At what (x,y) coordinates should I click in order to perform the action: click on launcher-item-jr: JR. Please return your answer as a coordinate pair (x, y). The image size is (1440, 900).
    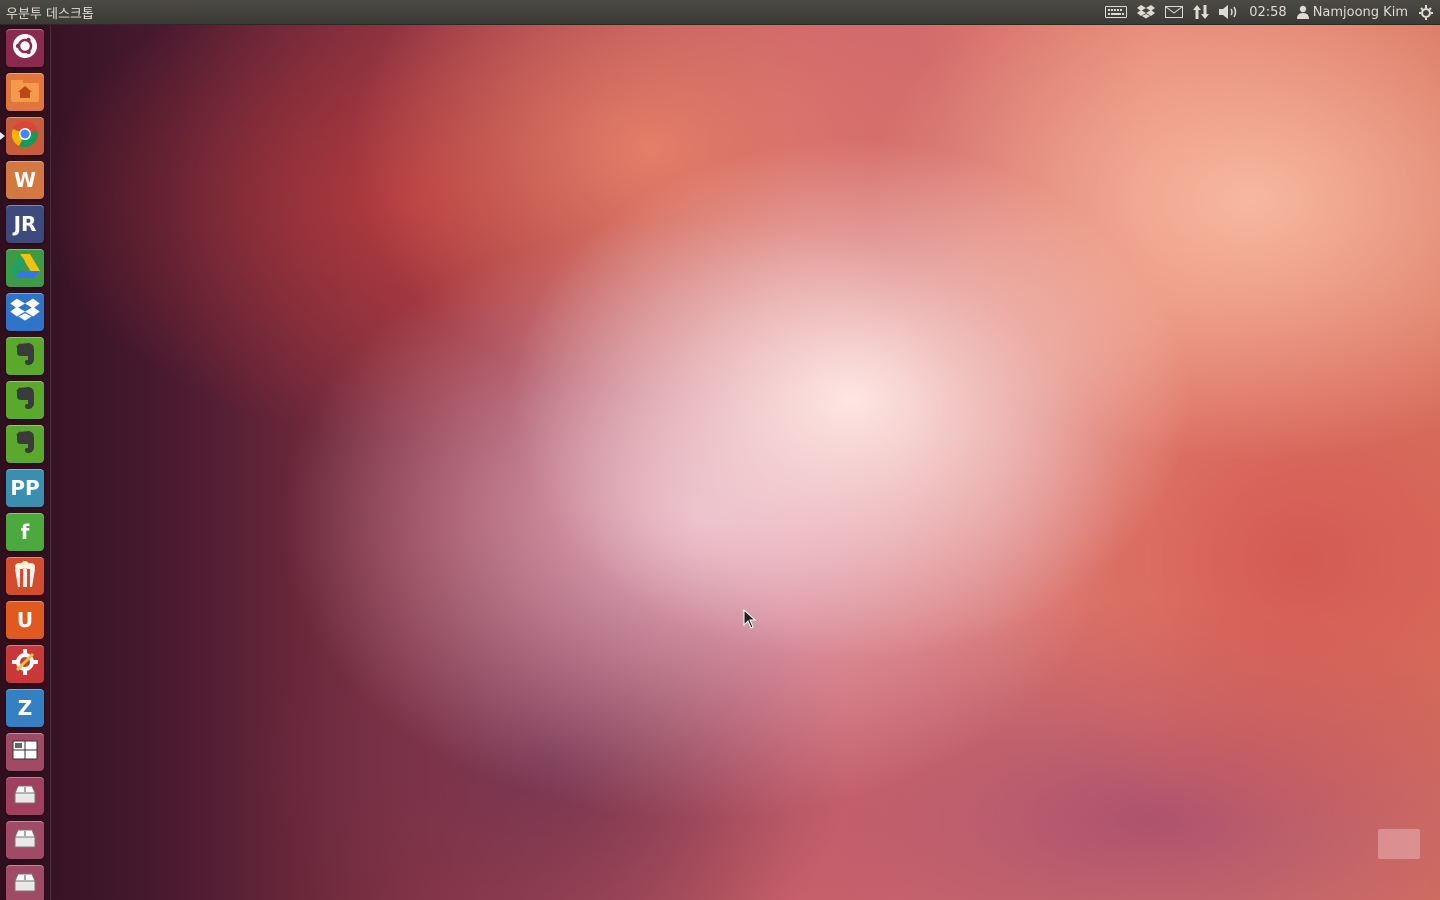
    Looking at the image, I should click on (25, 224).